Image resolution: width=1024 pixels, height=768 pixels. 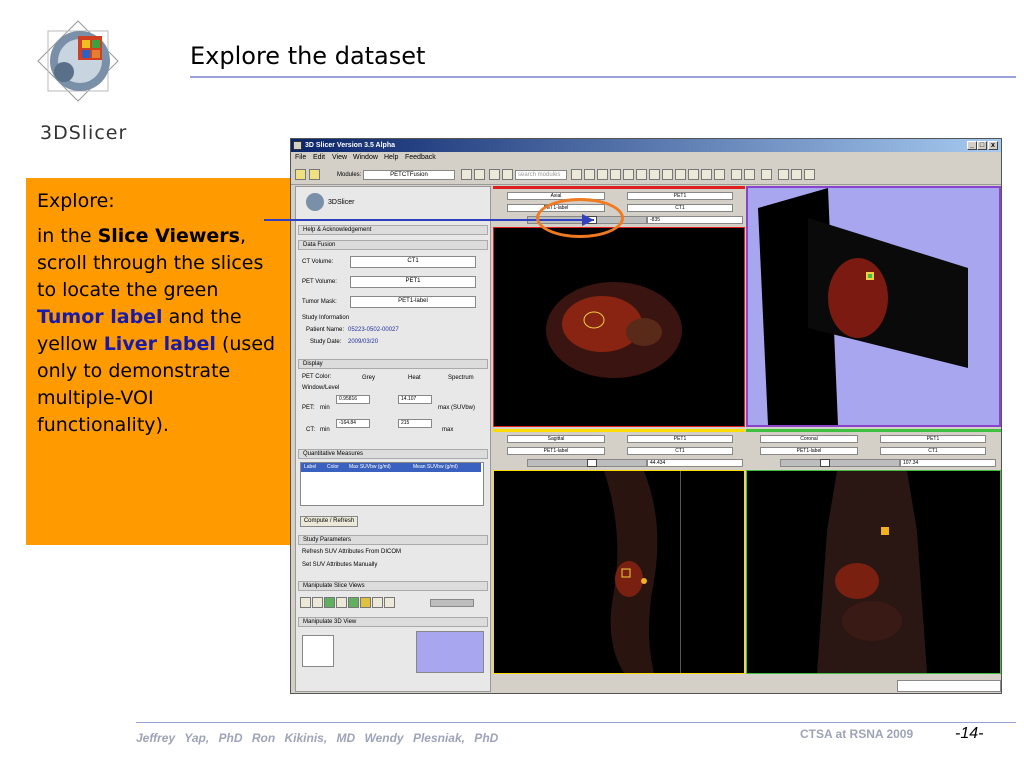 What do you see at coordinates (414, 378) in the screenshot?
I see `heat-radio: Heat` at bounding box center [414, 378].